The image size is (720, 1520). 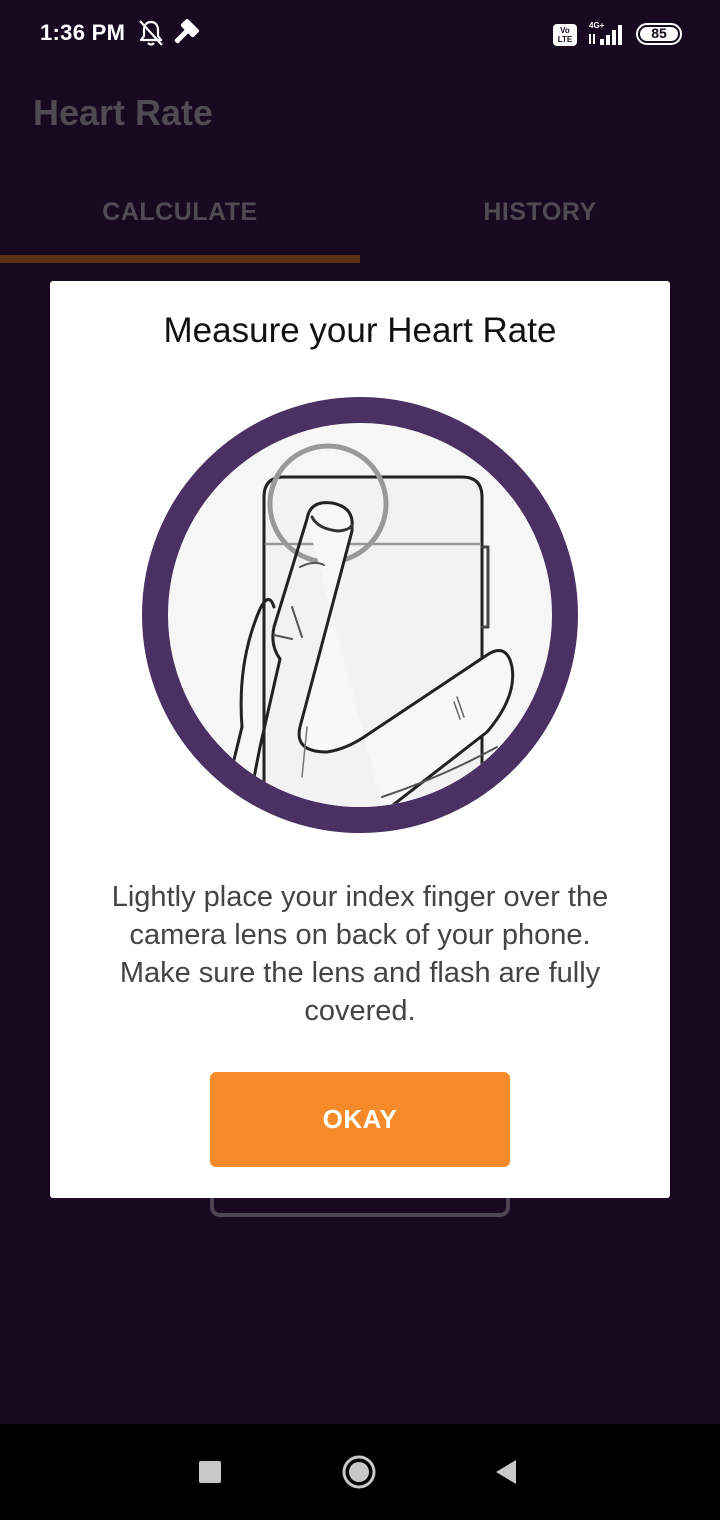 What do you see at coordinates (540, 212) in the screenshot?
I see `tab-history: HISTORY` at bounding box center [540, 212].